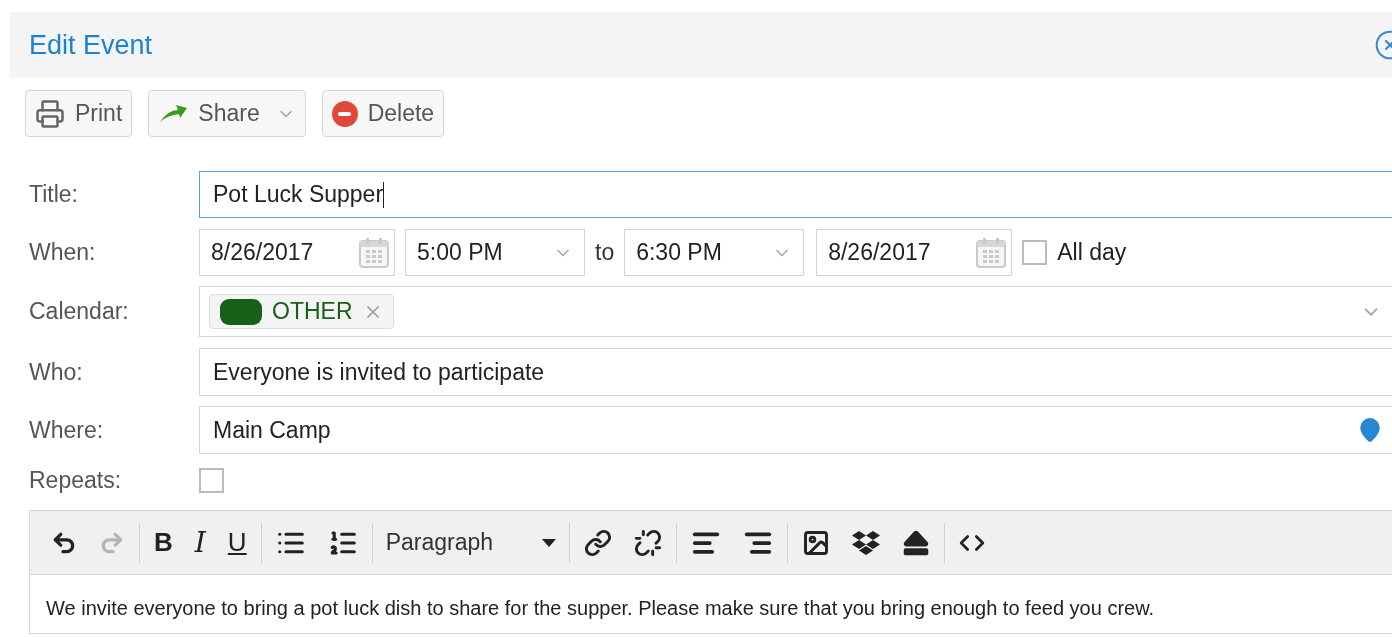  Describe the element at coordinates (173, 113) in the screenshot. I see `arrow-icon` at that location.